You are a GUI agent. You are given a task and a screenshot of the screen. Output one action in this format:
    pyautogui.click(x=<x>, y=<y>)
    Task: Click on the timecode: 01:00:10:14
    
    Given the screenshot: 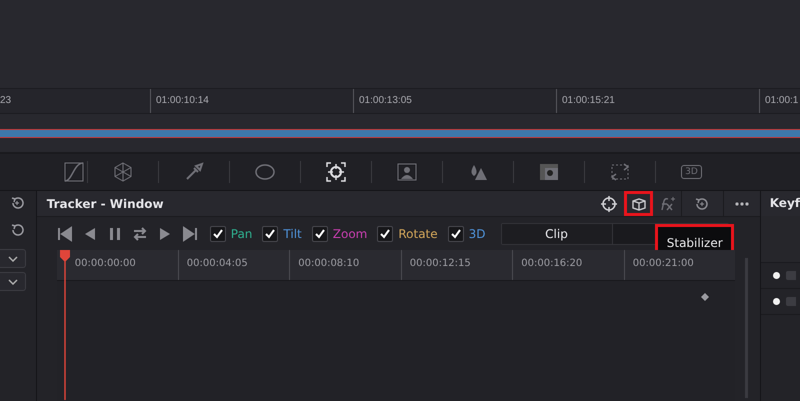 What is the action you would take?
    pyautogui.click(x=251, y=101)
    